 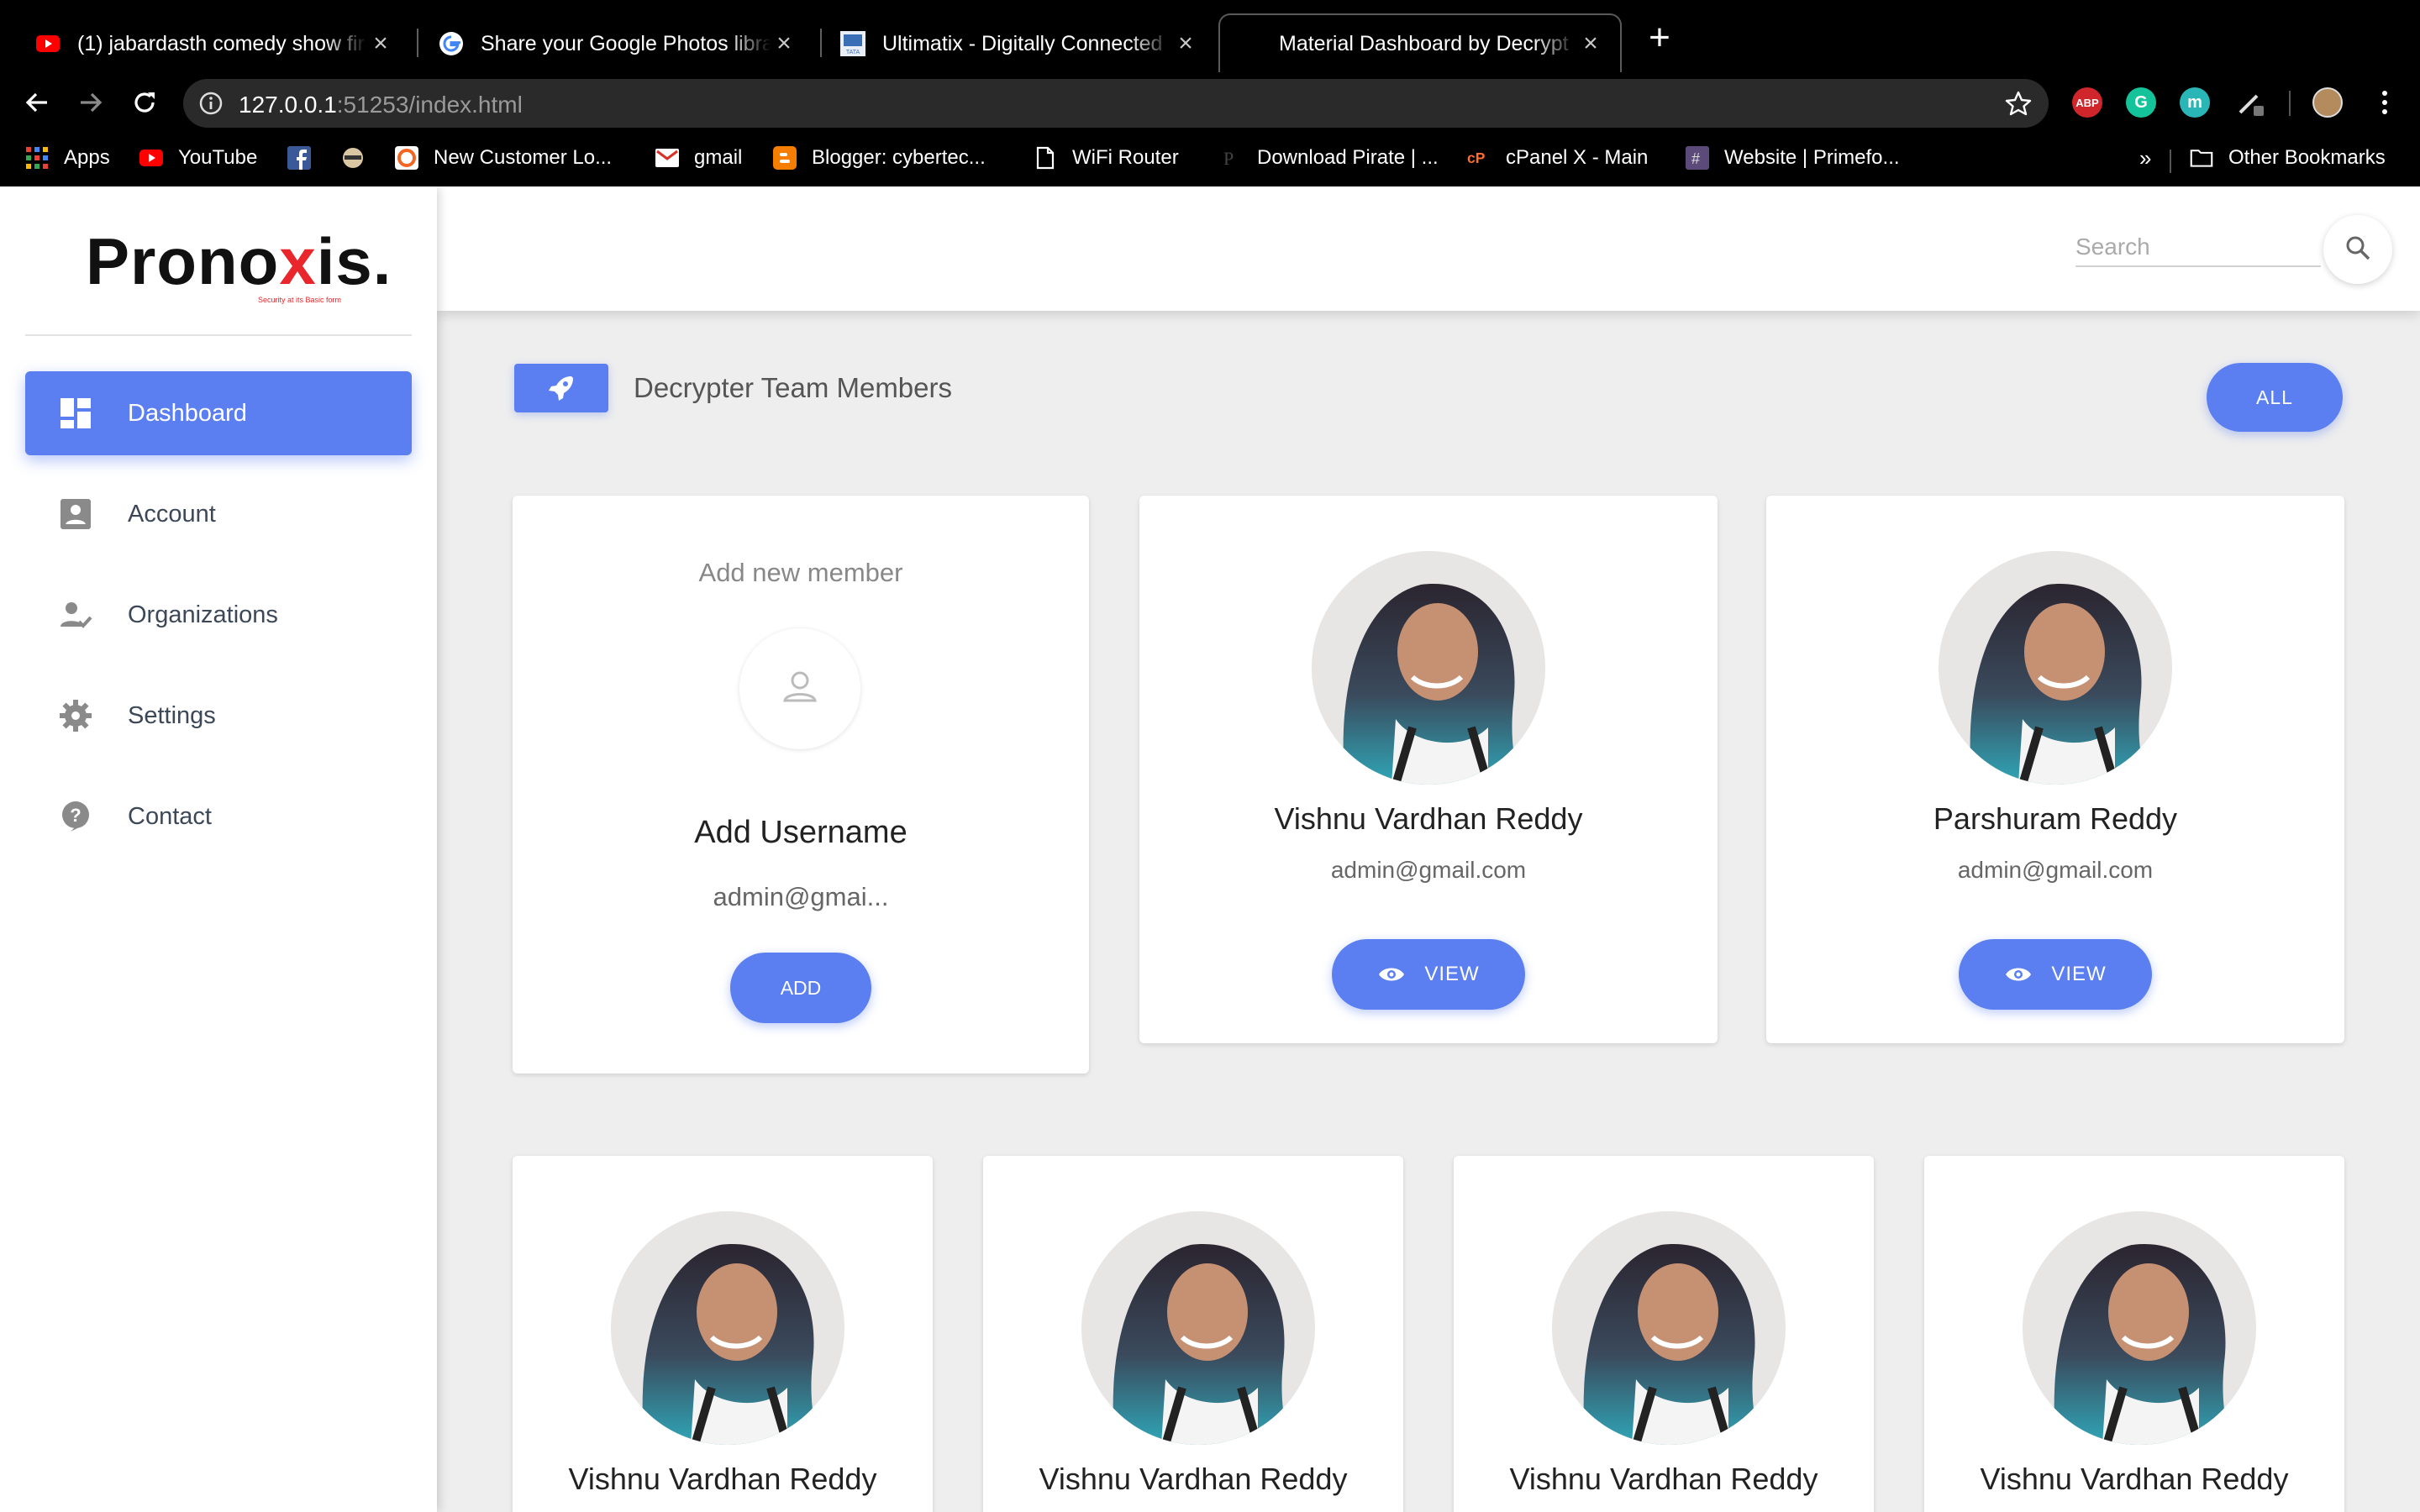 What do you see at coordinates (406, 158) in the screenshot?
I see `customer-icon` at bounding box center [406, 158].